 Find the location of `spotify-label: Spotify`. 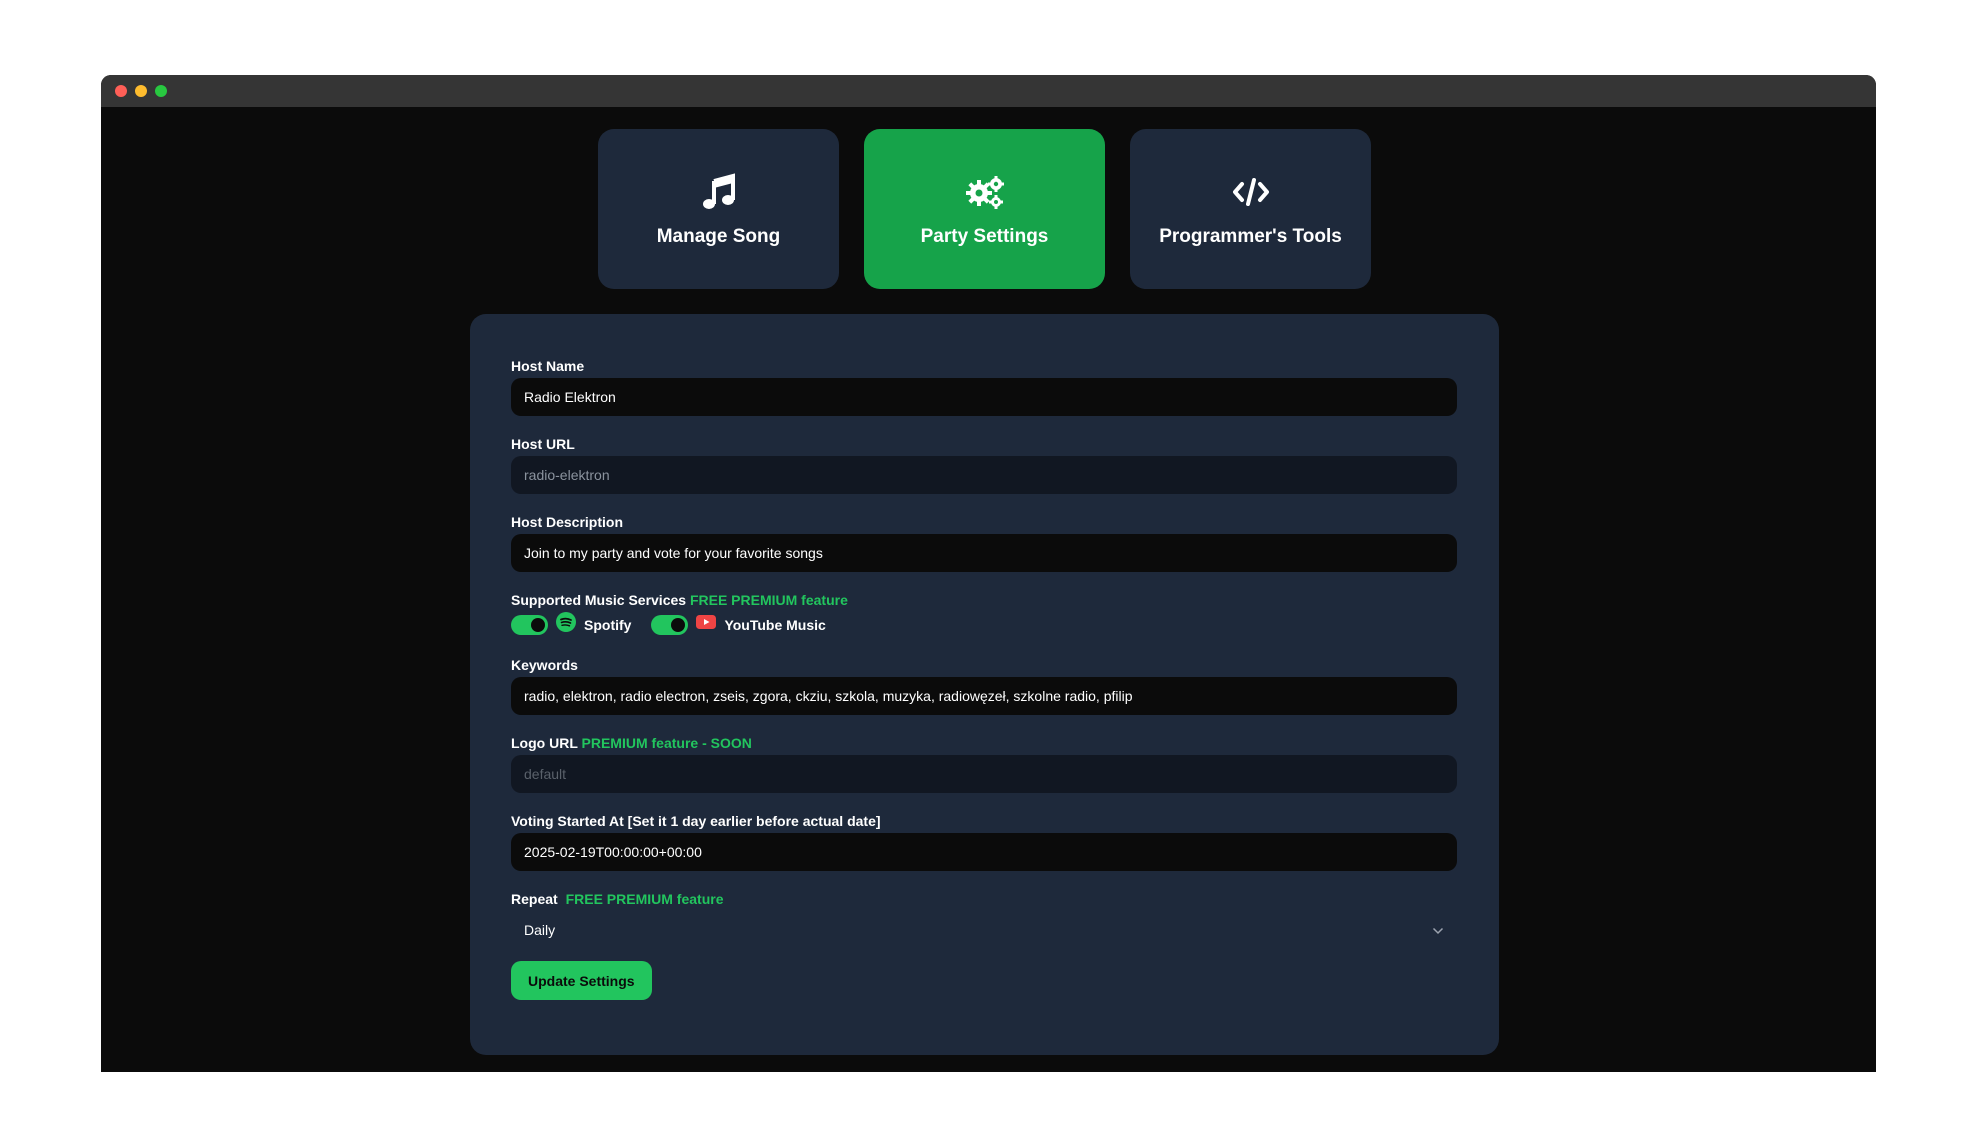

spotify-label: Spotify is located at coordinates (608, 624).